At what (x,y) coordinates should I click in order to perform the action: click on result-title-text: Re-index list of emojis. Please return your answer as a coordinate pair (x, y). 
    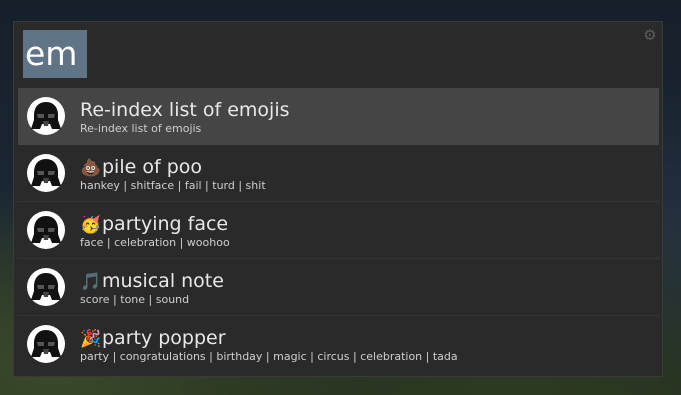
    Looking at the image, I should click on (185, 110).